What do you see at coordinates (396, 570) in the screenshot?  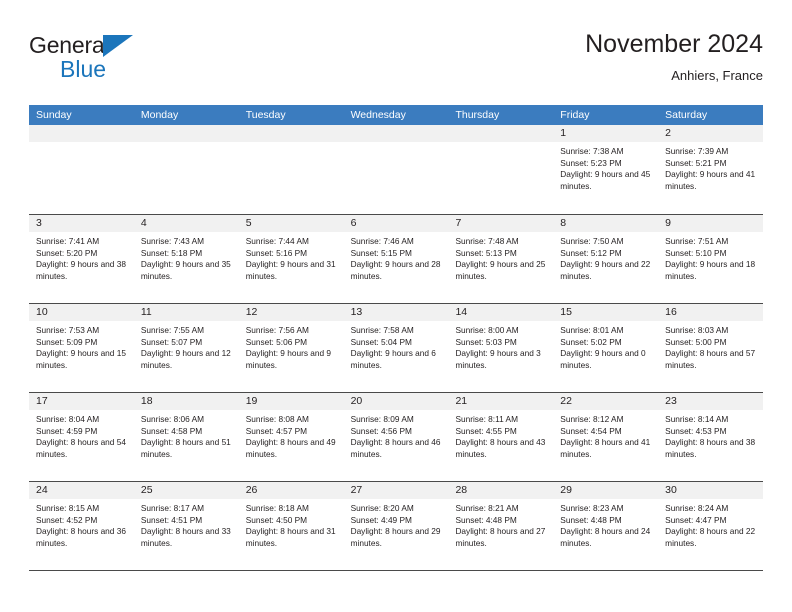 I see `grid-bottom-rule` at bounding box center [396, 570].